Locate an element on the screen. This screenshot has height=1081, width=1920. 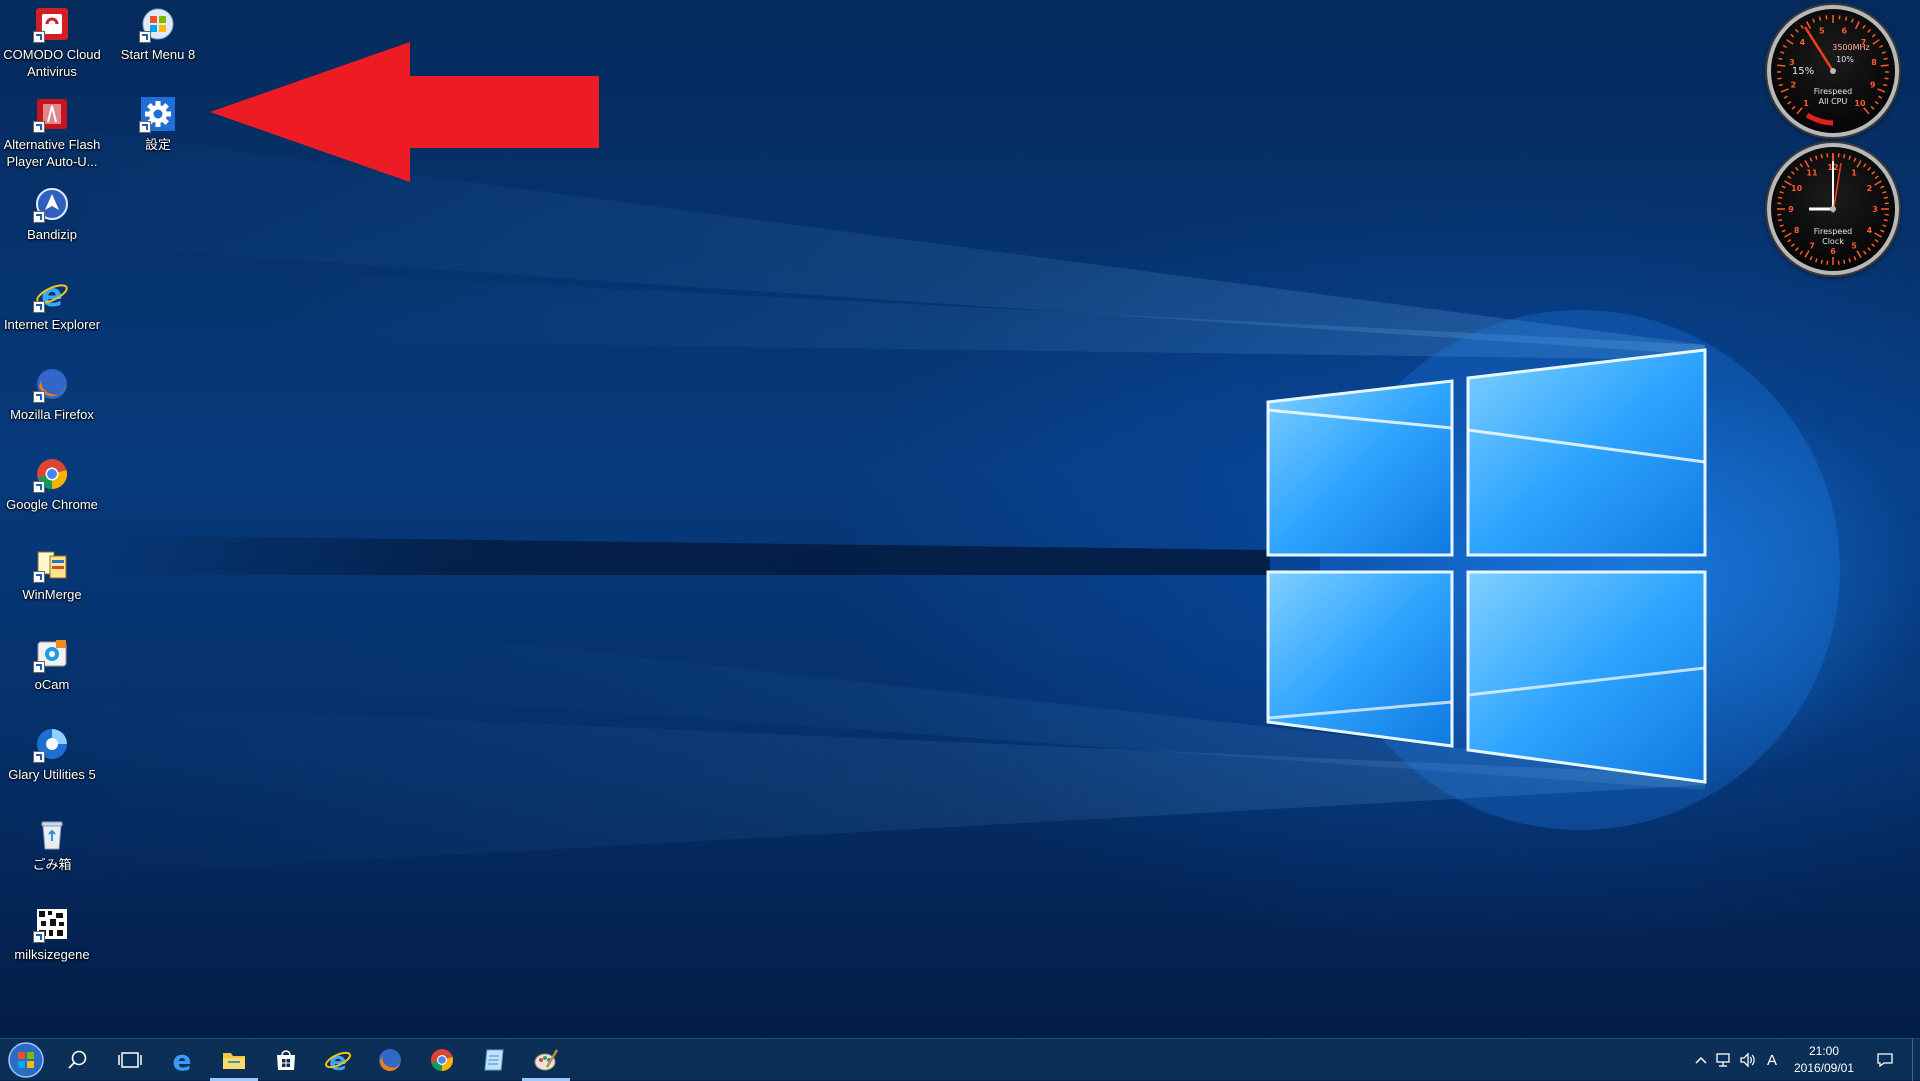
clock-gadget: 121234567891011 Firespeed Clock is located at coordinates (1833, 209).